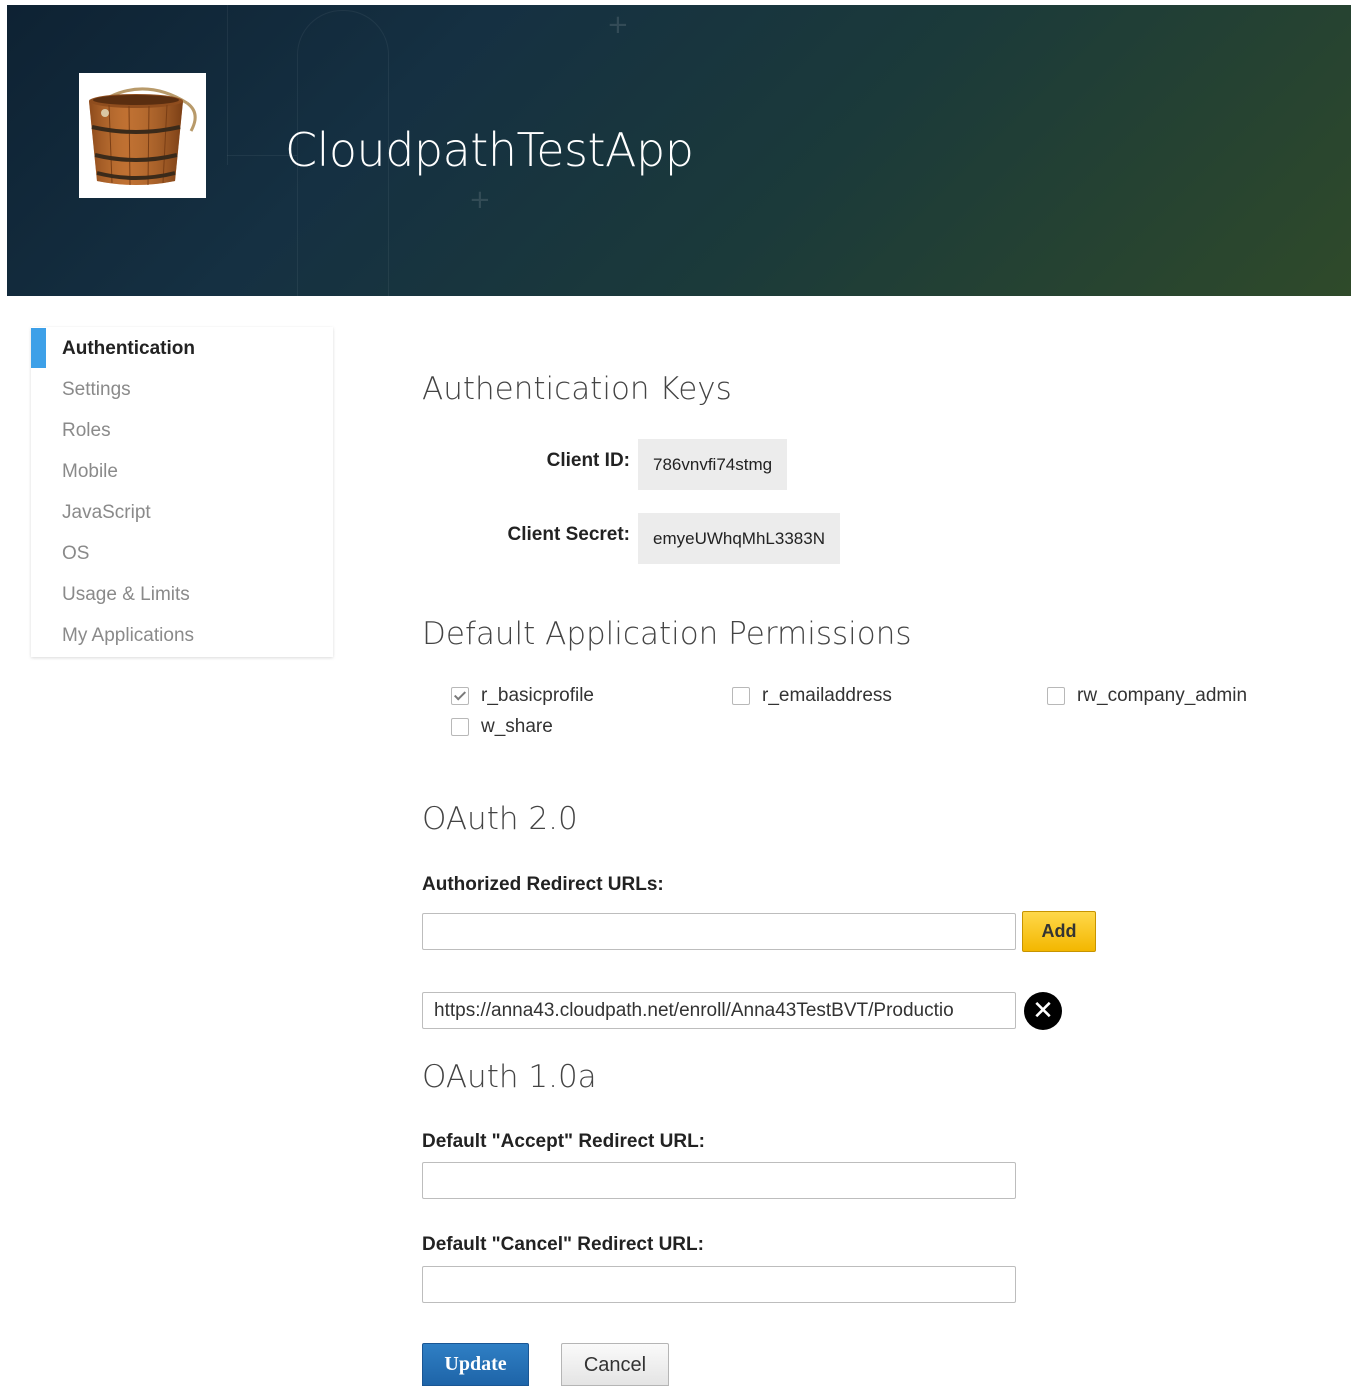 The image size is (1354, 1386). I want to click on client-secret-label: Client Secret:, so click(568, 534).